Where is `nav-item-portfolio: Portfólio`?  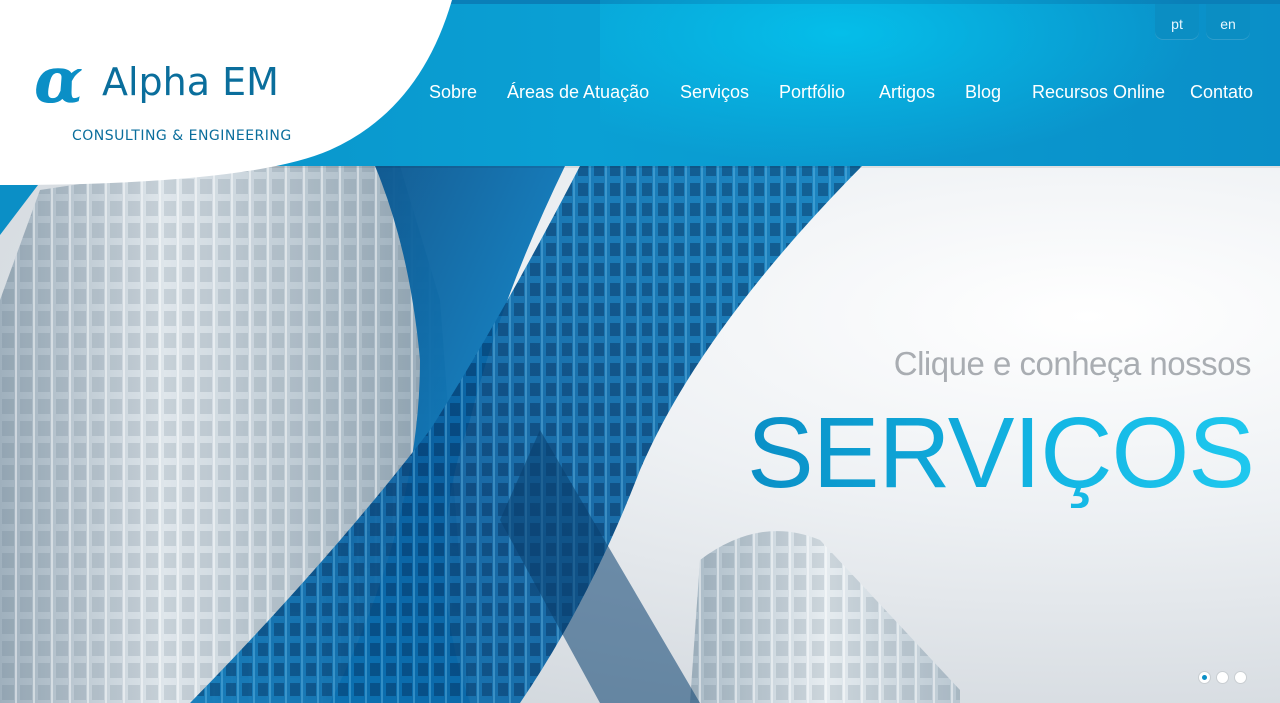 nav-item-portfolio: Portfólio is located at coordinates (812, 92).